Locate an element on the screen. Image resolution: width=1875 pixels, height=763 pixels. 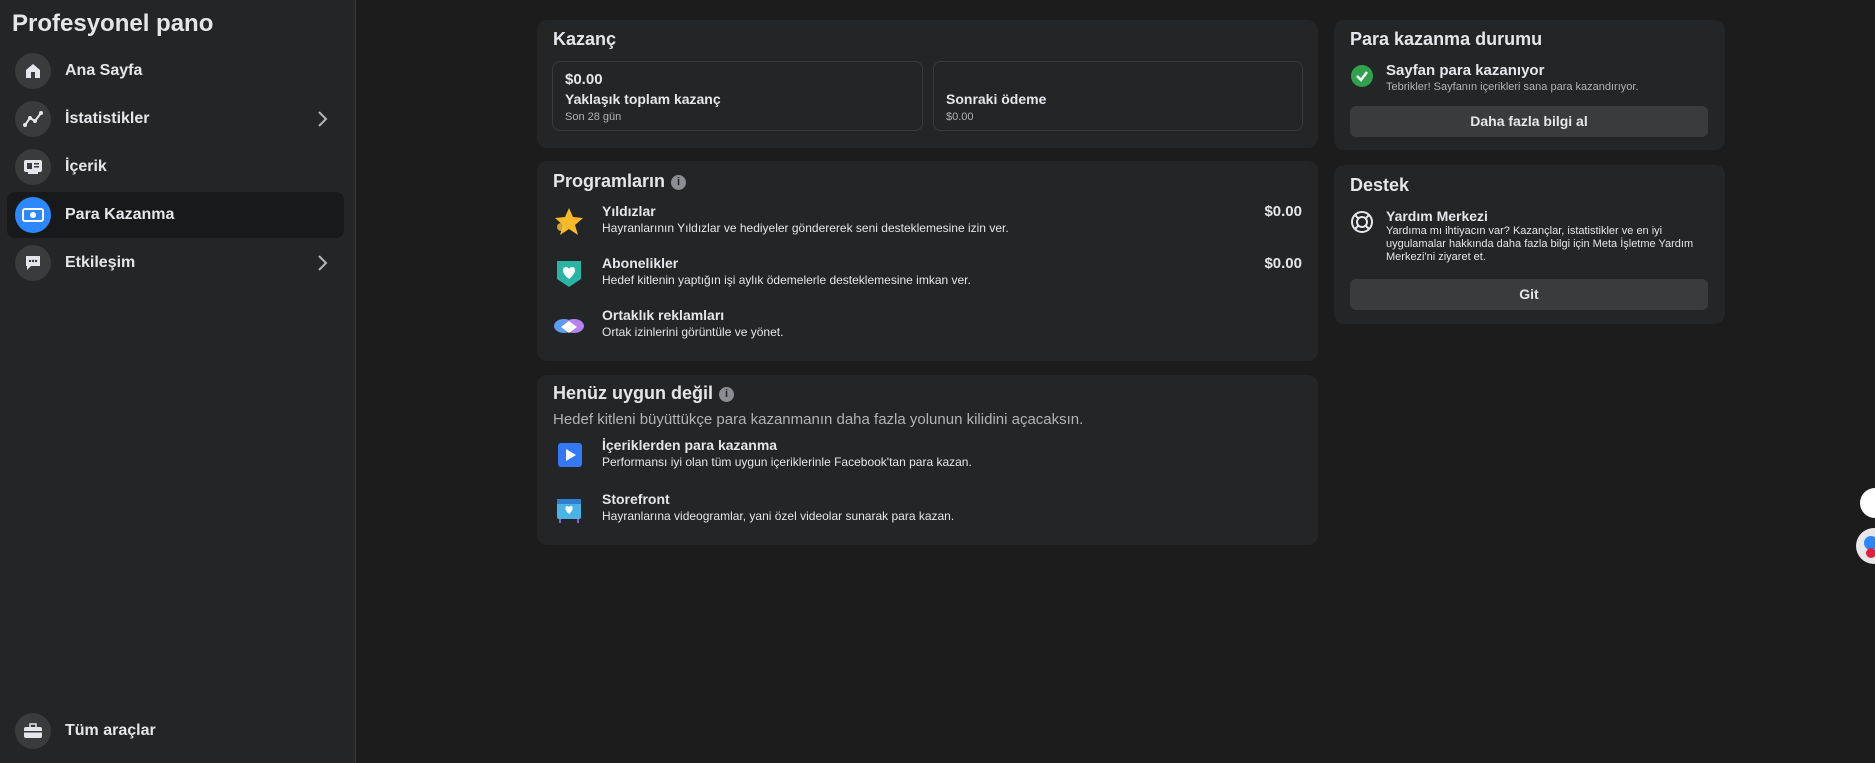
program-title: İçeriklerden para kazanma is located at coordinates (690, 445).